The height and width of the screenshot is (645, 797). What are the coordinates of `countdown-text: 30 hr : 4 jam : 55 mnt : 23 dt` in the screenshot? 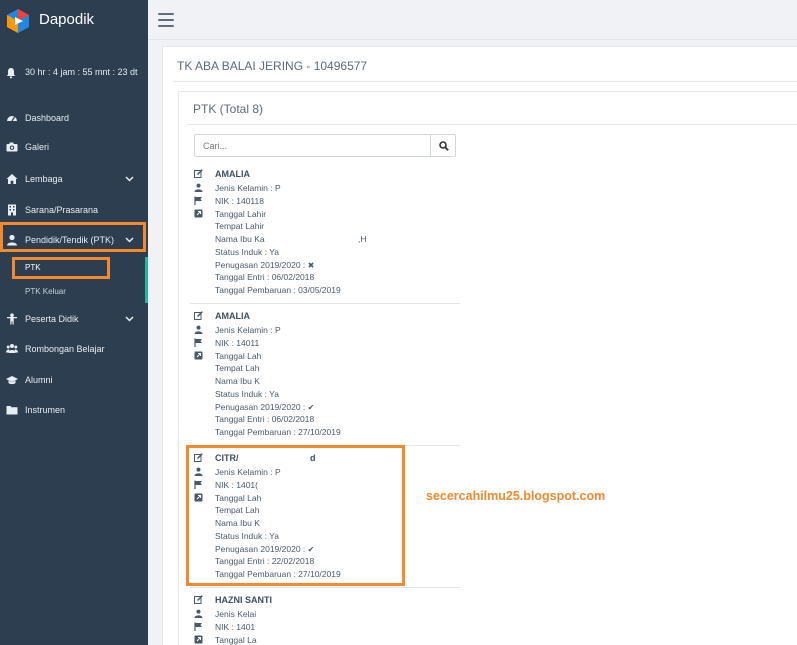 It's located at (81, 72).